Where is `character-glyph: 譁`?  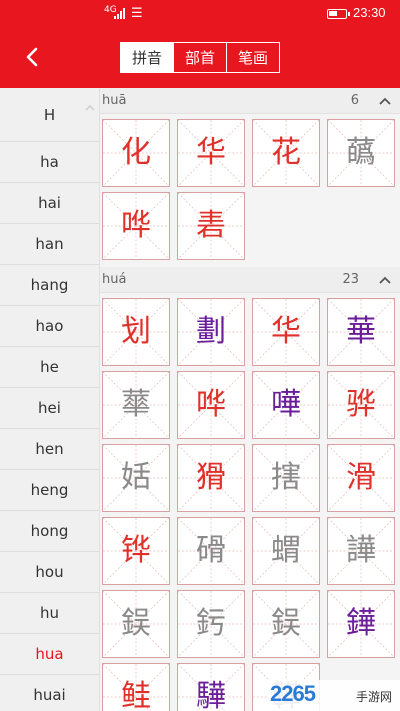
character-glyph: 譁 is located at coordinates (361, 550).